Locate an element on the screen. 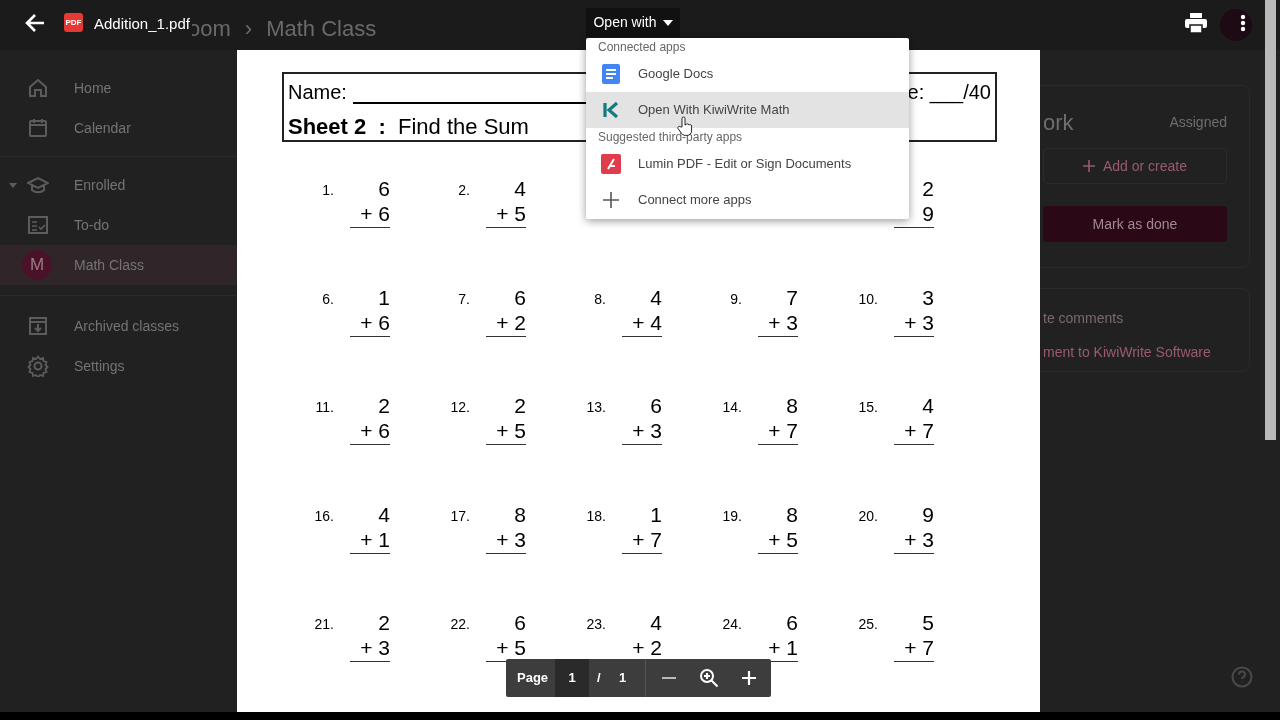 The image size is (1280, 720). problem-number: 21. is located at coordinates (324, 625).